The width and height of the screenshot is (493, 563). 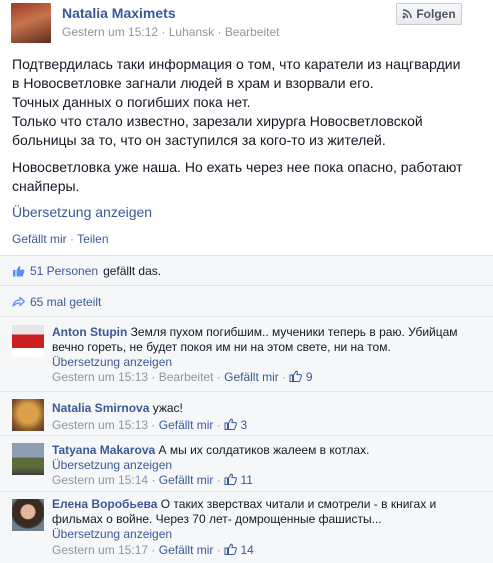 I want to click on author-avatar, so click(x=31, y=23).